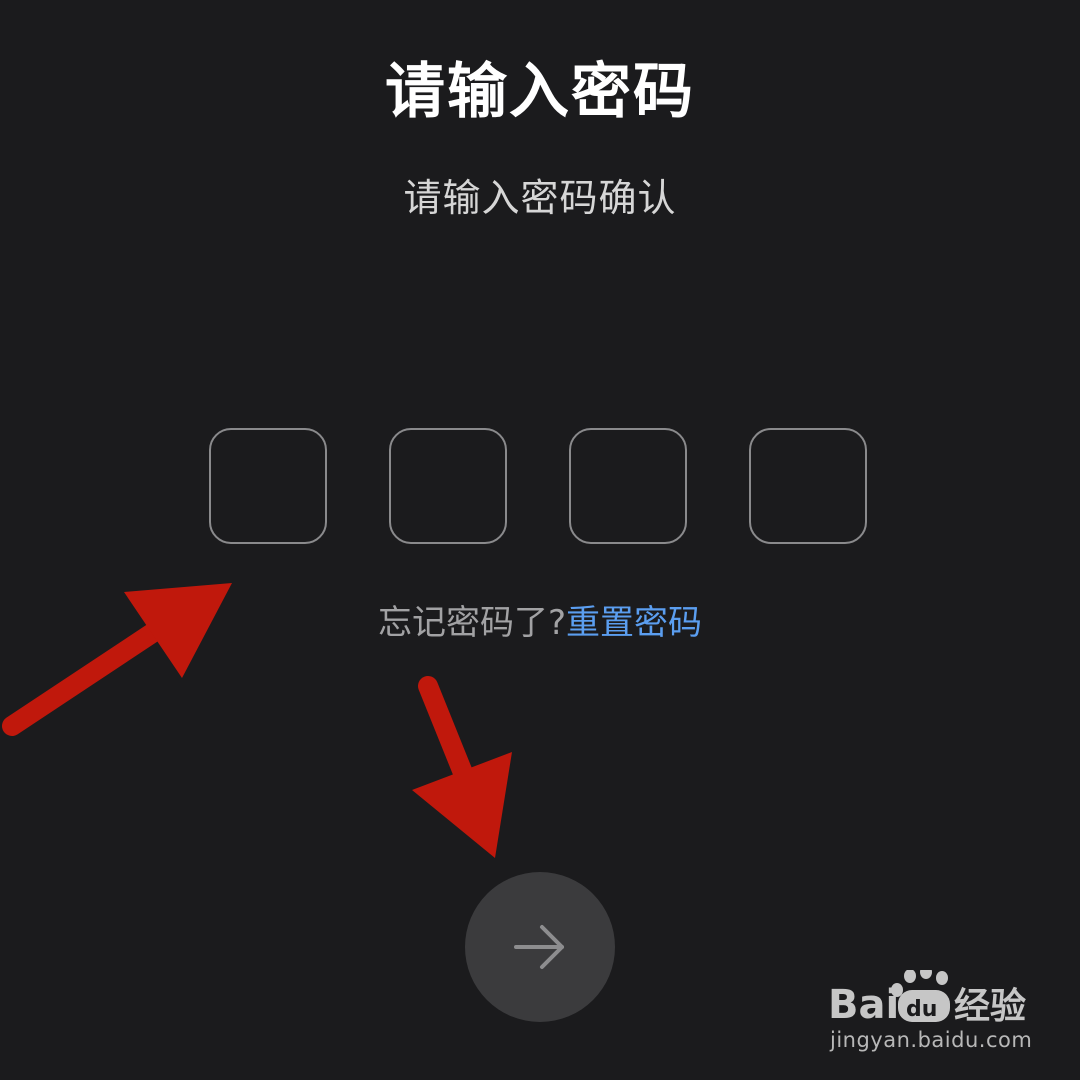  Describe the element at coordinates (921, 1009) in the screenshot. I see `svg-text: du` at that location.